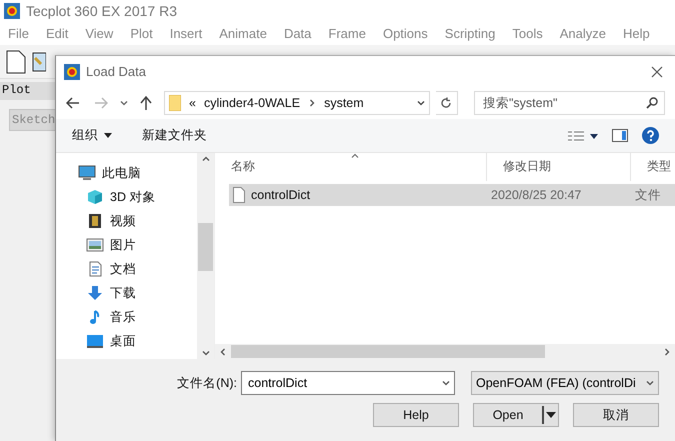  What do you see at coordinates (527, 33) in the screenshot?
I see `menu-item: Tools` at bounding box center [527, 33].